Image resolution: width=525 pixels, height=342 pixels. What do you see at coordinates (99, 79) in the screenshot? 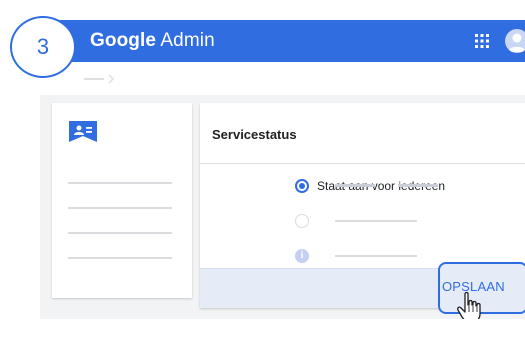
I see `breadcrumb` at bounding box center [99, 79].